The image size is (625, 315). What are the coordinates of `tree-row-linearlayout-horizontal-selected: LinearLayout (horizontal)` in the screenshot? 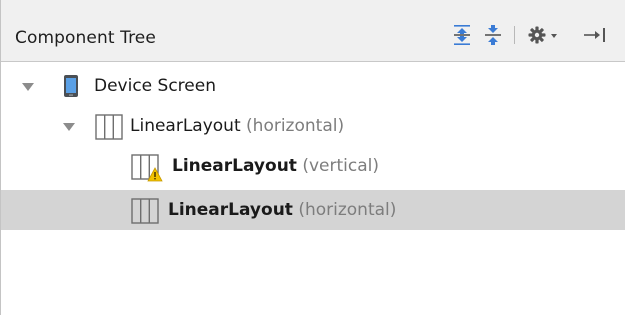 It's located at (313, 210).